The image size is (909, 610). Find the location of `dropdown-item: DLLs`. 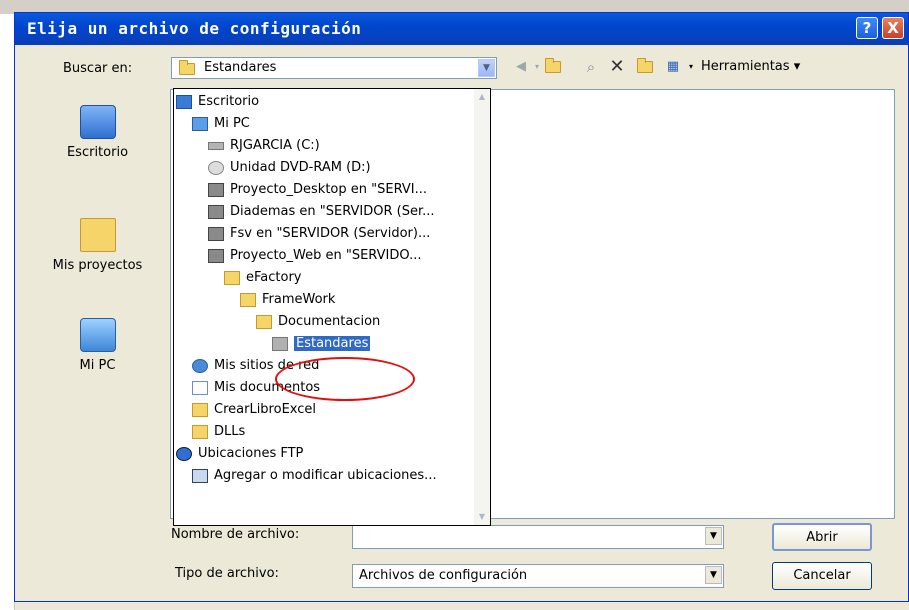

dropdown-item: DLLs is located at coordinates (218, 432).